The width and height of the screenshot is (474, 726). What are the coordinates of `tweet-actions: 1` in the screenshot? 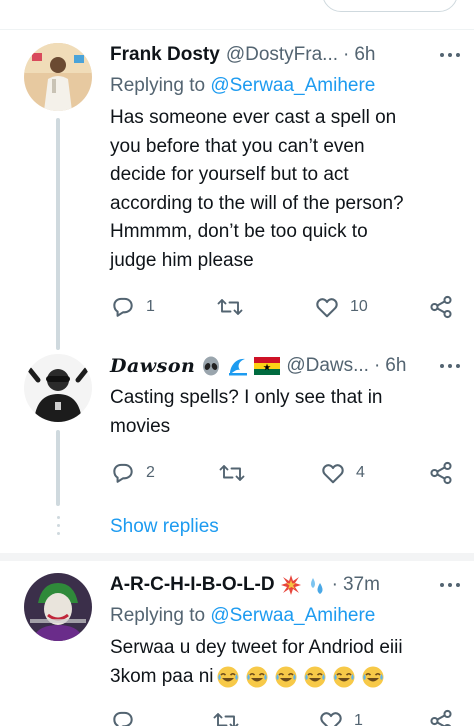 It's located at (283, 716).